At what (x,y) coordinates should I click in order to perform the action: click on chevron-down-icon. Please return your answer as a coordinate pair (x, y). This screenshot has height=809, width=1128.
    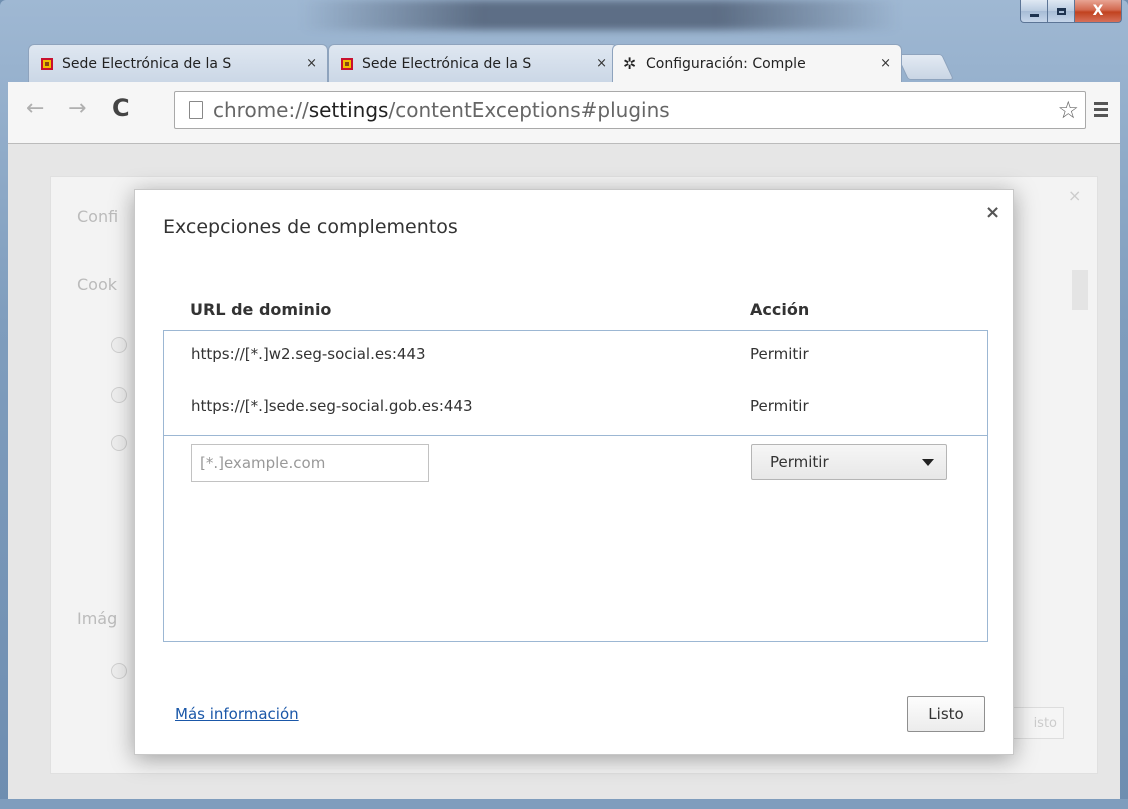
    Looking at the image, I should click on (928, 462).